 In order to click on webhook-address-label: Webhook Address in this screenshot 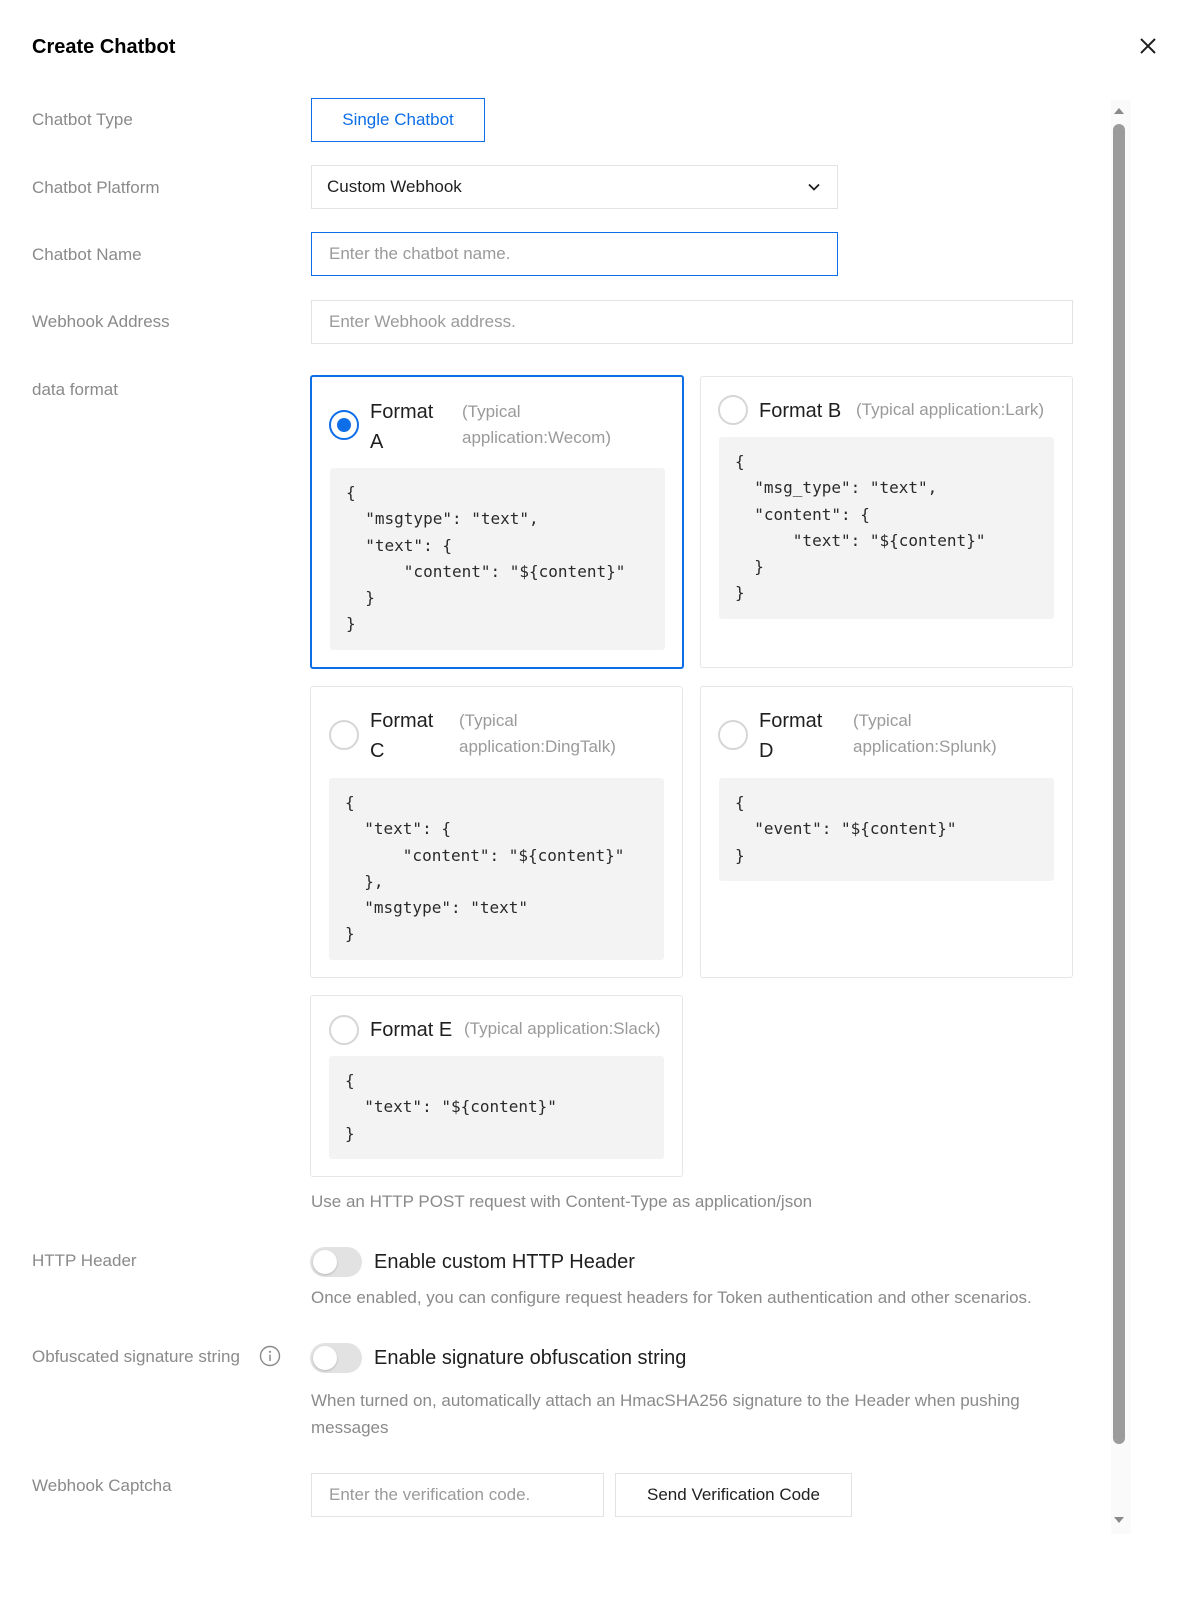, I will do `click(101, 321)`.